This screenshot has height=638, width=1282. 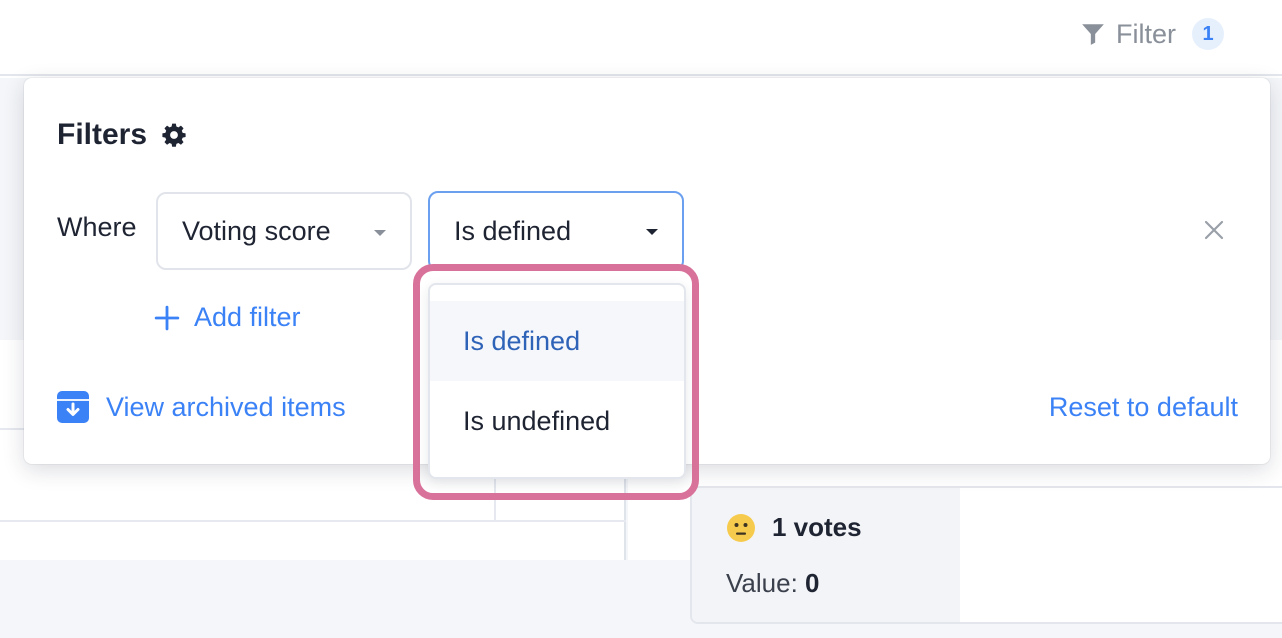 What do you see at coordinates (557, 421) in the screenshot?
I see `menu-item-is-undefined: Is undefined` at bounding box center [557, 421].